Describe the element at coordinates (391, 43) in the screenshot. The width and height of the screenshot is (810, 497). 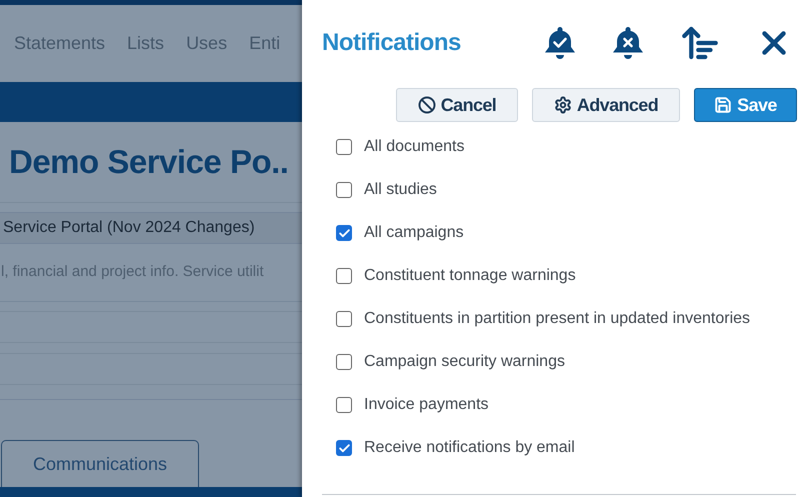
I see `panel-title: Notifications` at that location.